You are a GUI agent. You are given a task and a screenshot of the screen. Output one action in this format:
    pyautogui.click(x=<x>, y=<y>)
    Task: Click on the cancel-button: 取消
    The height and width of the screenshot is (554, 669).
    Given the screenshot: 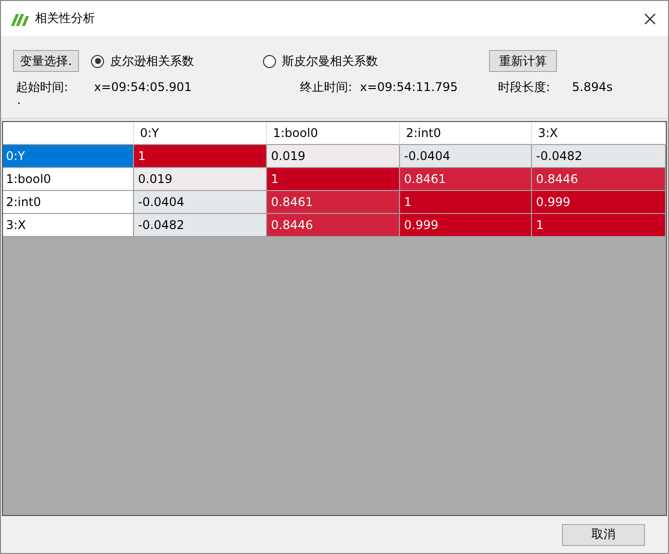 What is the action you would take?
    pyautogui.click(x=603, y=535)
    